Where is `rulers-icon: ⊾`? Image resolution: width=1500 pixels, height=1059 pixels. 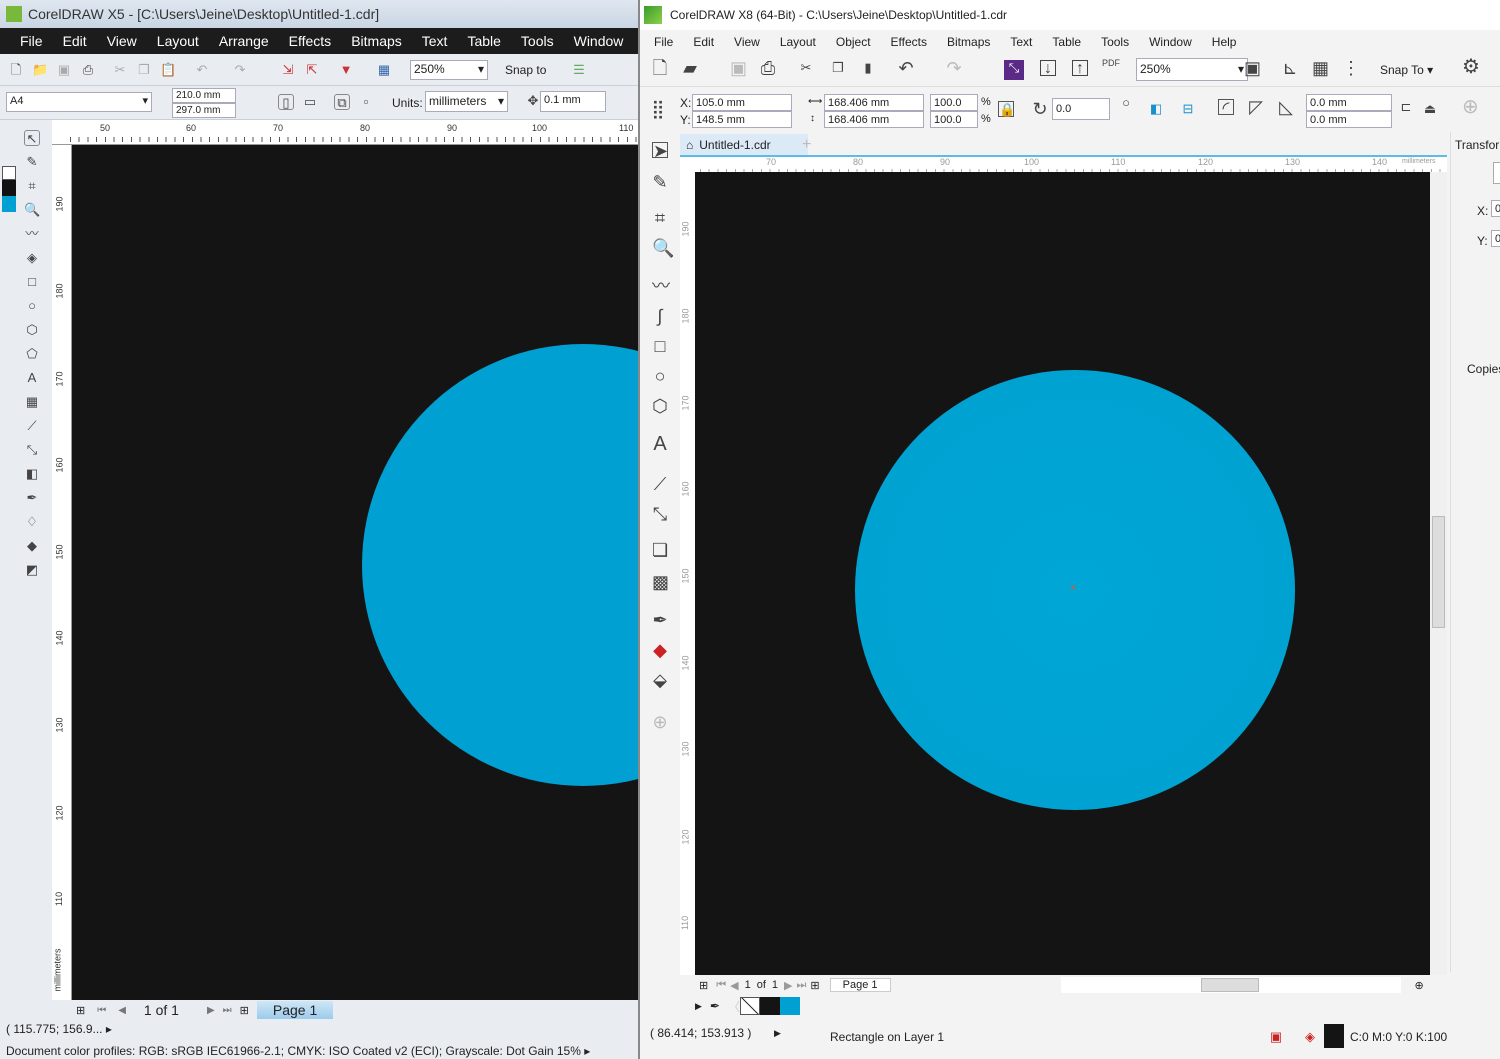
rulers-icon: ⊾ is located at coordinates (1290, 68).